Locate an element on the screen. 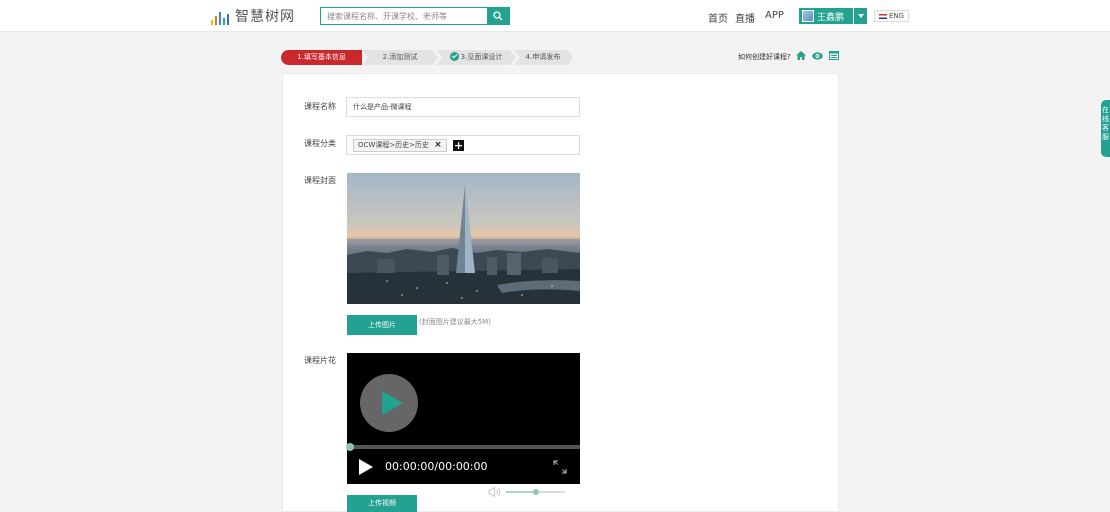 The height and width of the screenshot is (512, 1110). upload-video-button: 上传视频 is located at coordinates (382, 503).